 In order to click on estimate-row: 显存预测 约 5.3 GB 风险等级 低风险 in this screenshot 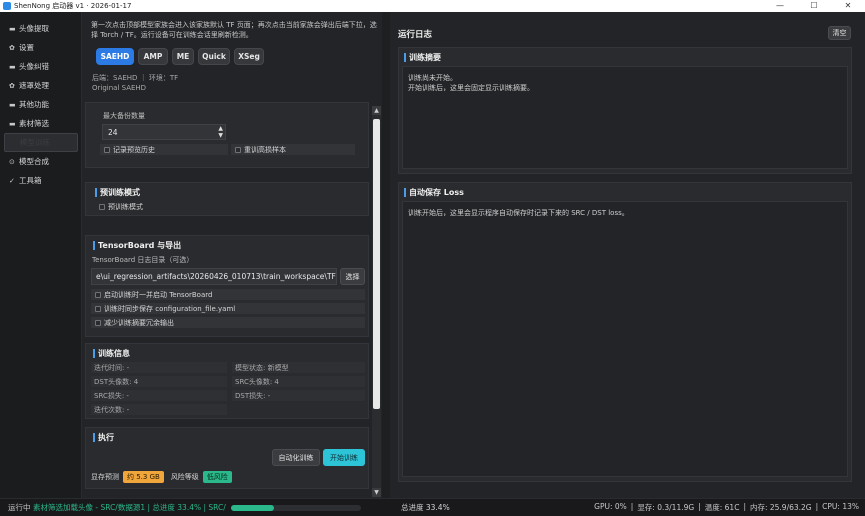, I will do `click(161, 477)`.